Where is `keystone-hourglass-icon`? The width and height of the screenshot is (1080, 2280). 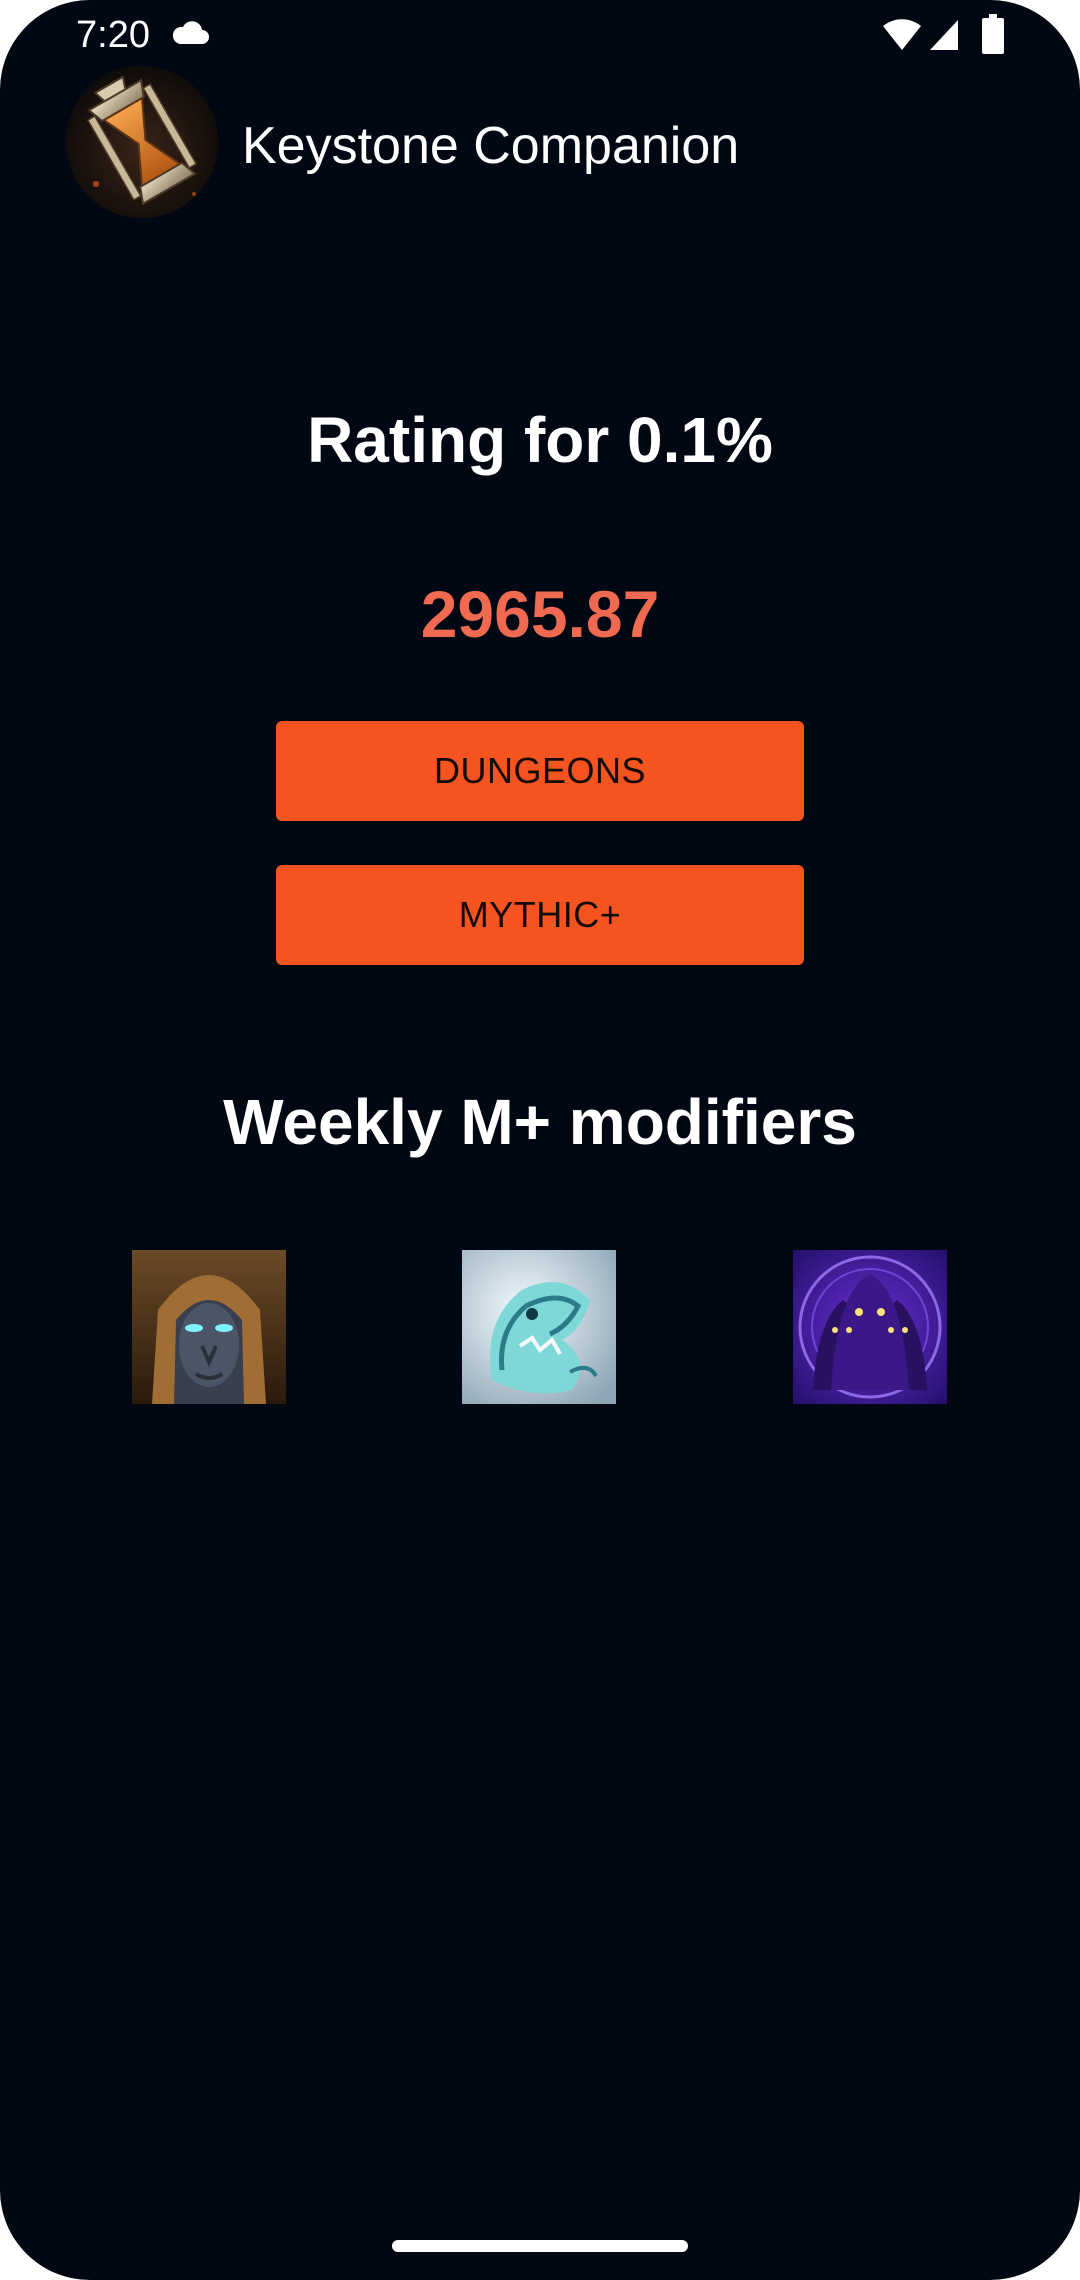 keystone-hourglass-icon is located at coordinates (142, 142).